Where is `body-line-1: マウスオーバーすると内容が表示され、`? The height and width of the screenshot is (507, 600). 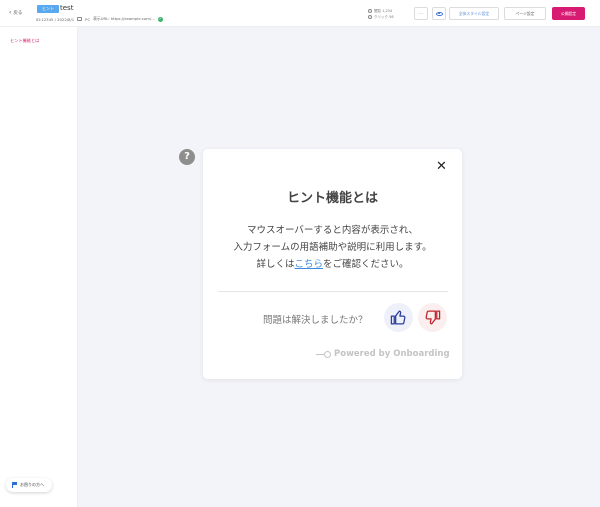
body-line-1: マウスオーバーすると内容が表示され、 is located at coordinates (332, 230).